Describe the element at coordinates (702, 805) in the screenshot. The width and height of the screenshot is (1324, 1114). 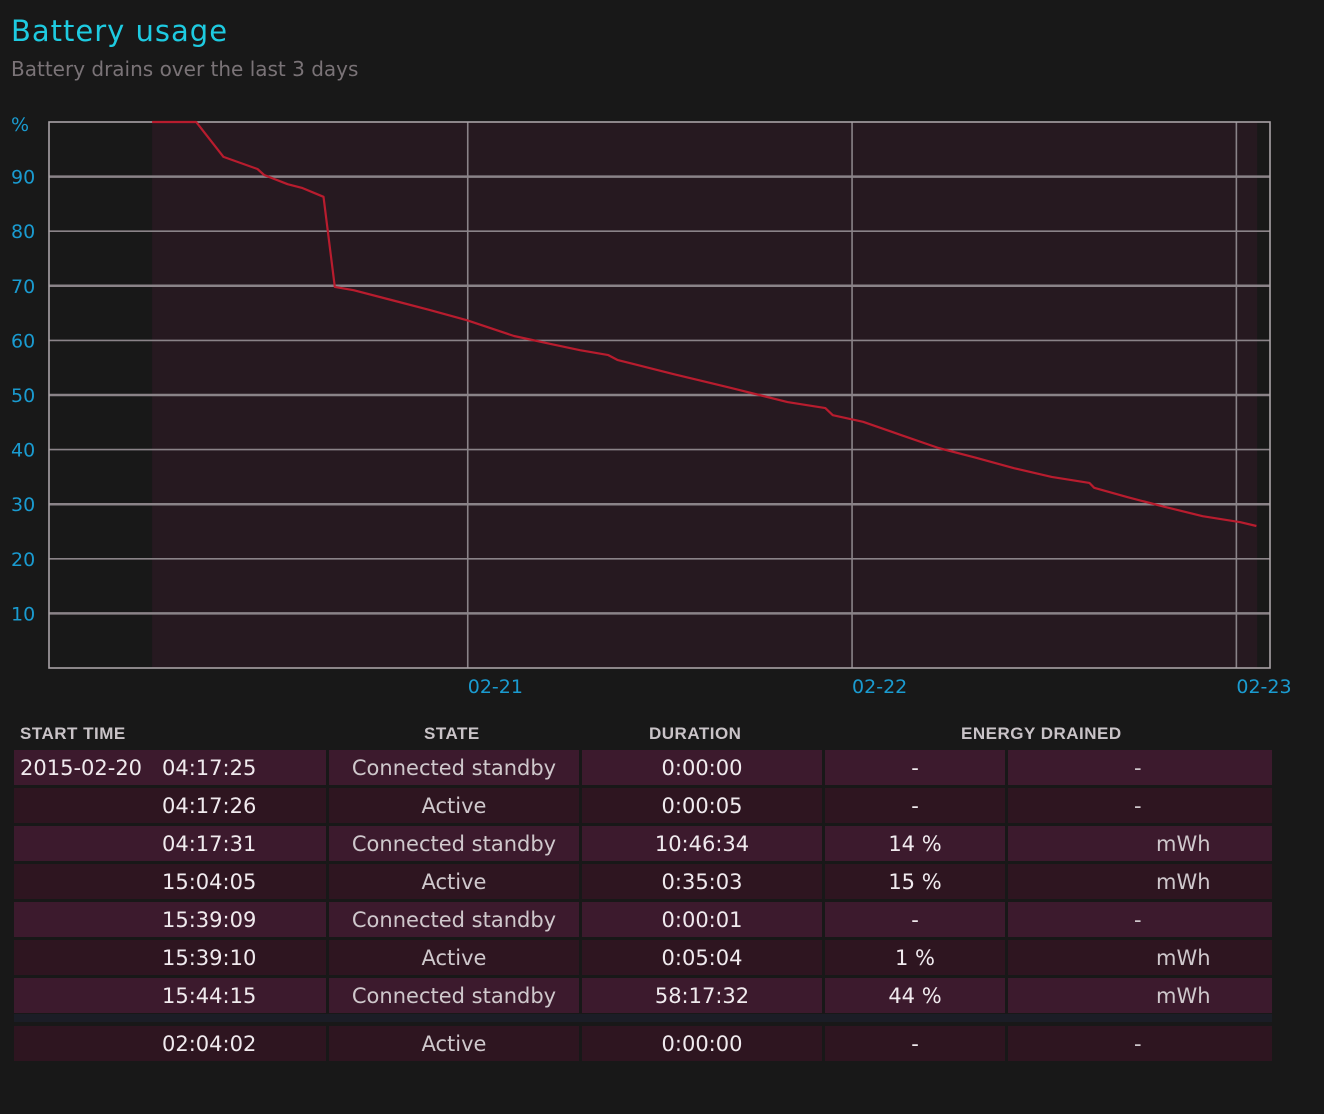
I see `duration-cell: 0:00:05` at that location.